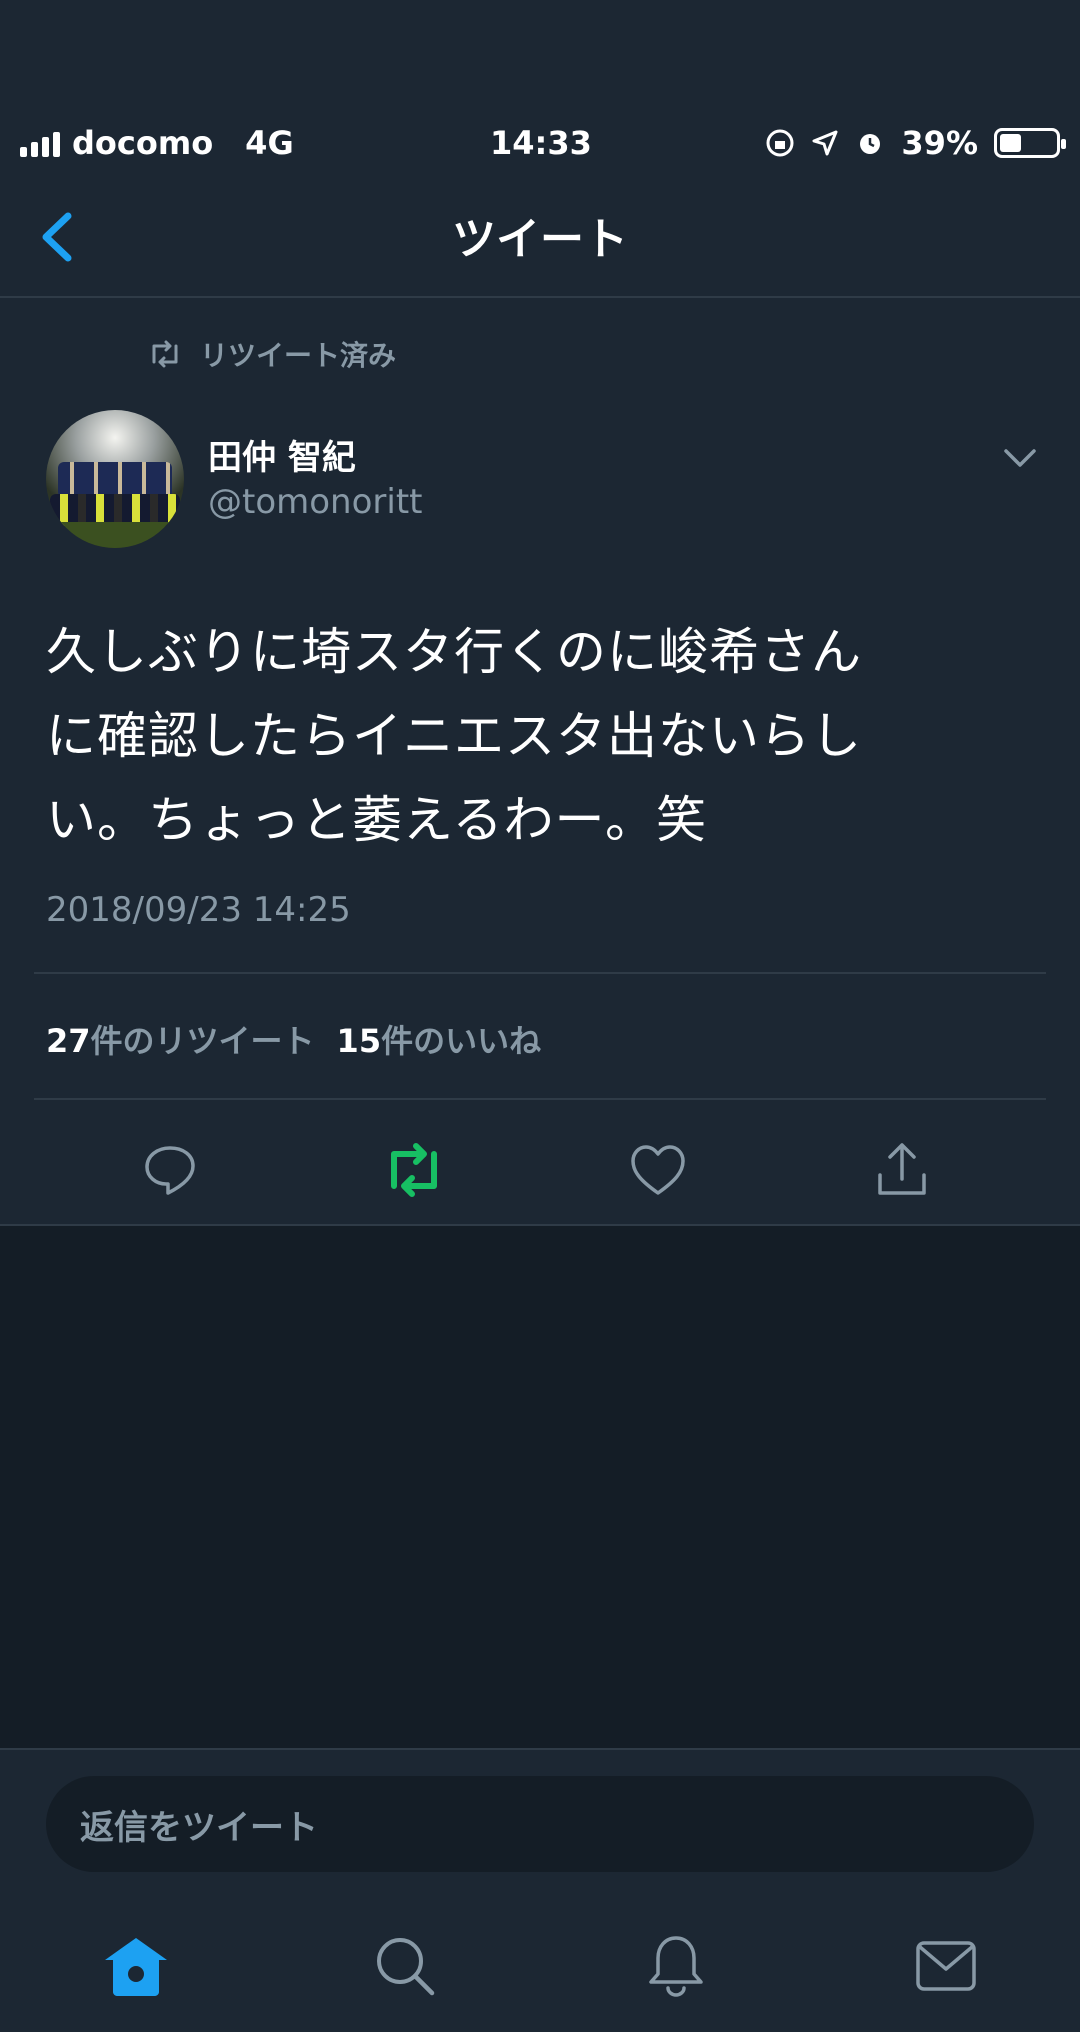 Image resolution: width=1080 pixels, height=2032 pixels. I want to click on share-icon, so click(902, 1169).